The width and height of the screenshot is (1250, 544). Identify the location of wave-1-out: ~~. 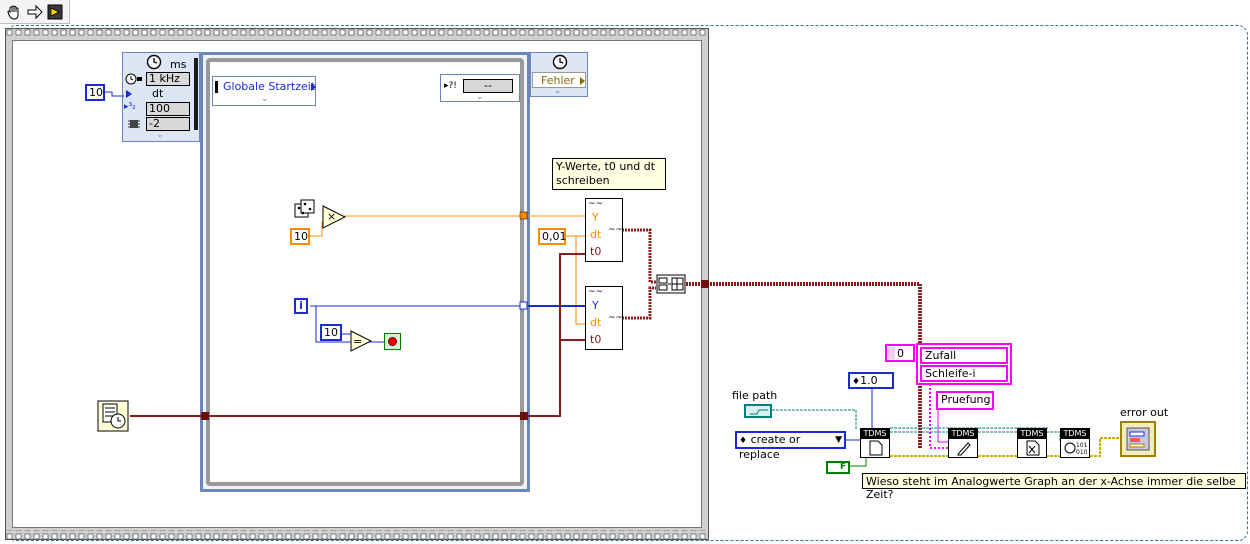
(616, 230).